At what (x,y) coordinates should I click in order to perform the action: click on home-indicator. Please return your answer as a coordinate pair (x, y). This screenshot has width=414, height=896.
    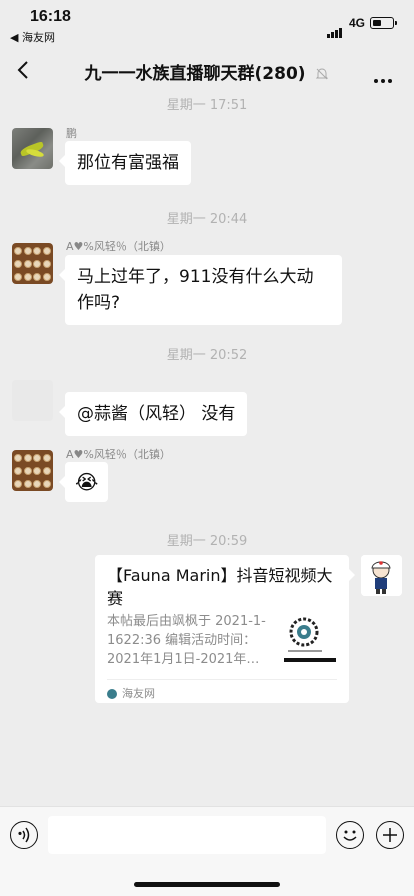
    Looking at the image, I should click on (207, 884).